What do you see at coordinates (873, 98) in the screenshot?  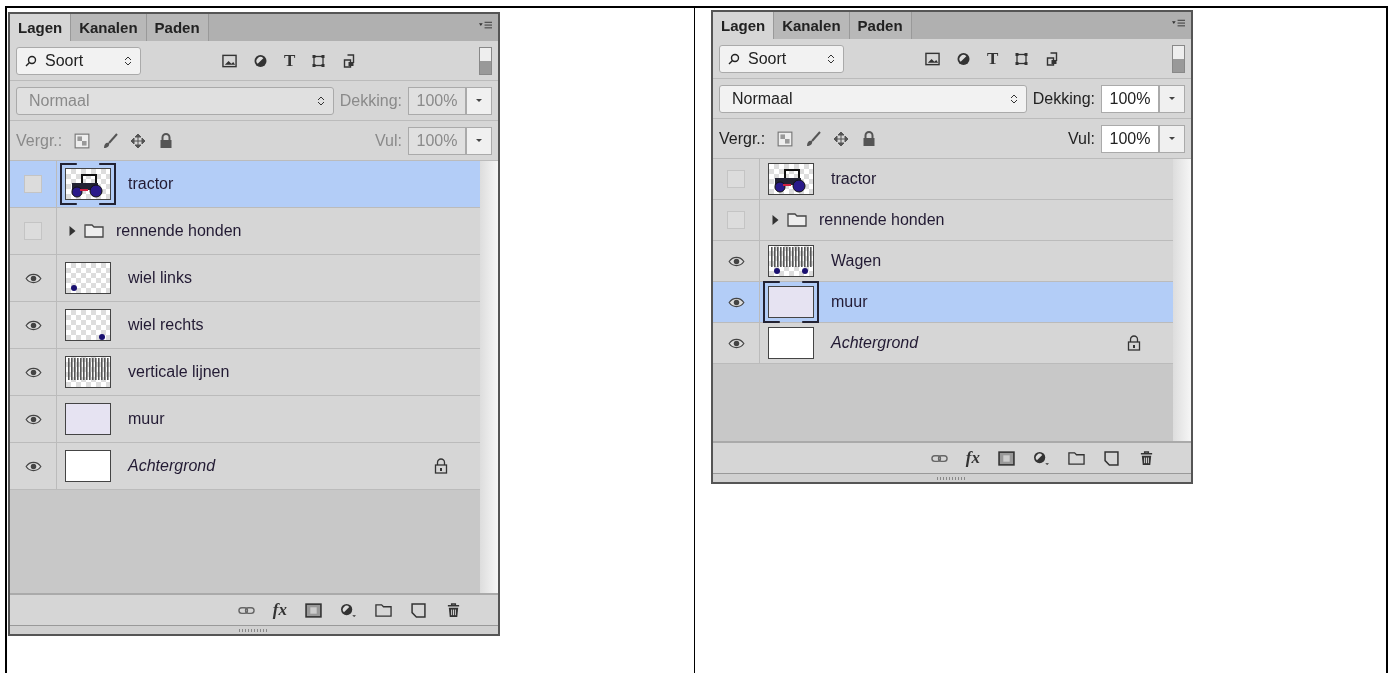 I see `blend-mode-dropdown: Normaal` at bounding box center [873, 98].